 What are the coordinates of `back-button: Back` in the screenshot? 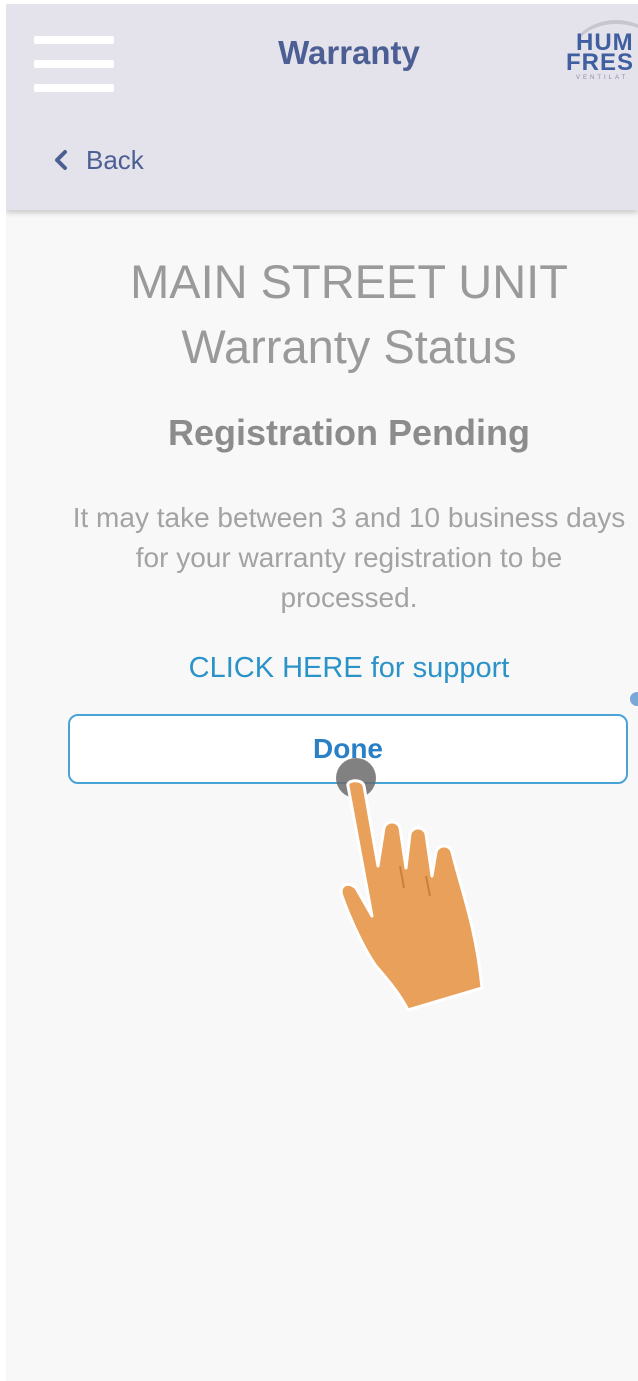 It's located at (94, 160).